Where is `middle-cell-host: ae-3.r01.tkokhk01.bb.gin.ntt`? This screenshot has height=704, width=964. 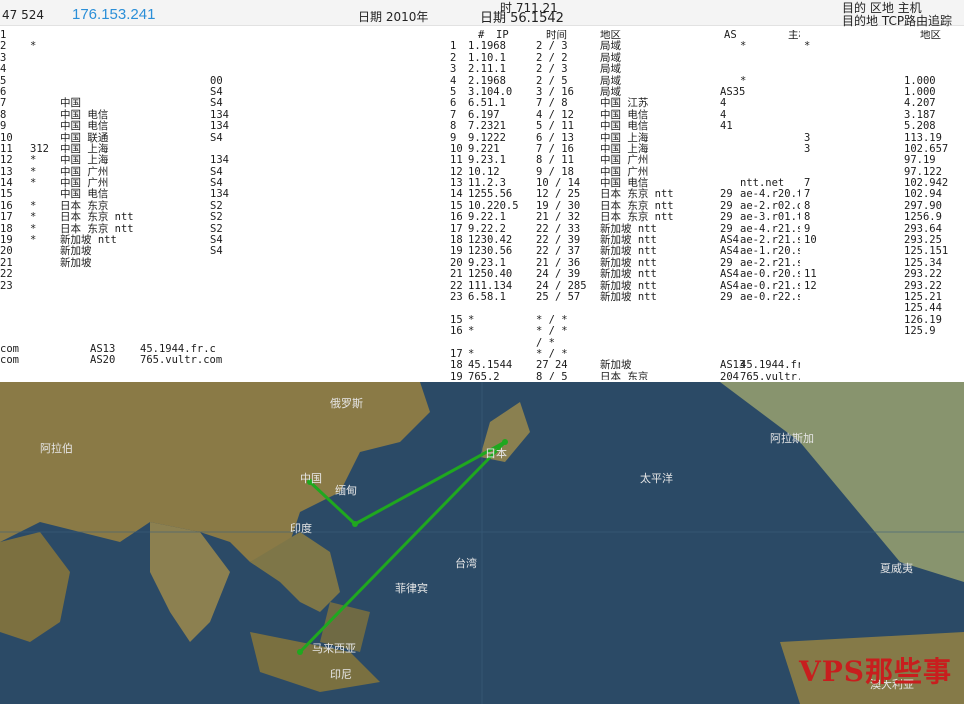 middle-cell-host: ae-3.r01.tkokhk01.bb.gin.ntt is located at coordinates (770, 217).